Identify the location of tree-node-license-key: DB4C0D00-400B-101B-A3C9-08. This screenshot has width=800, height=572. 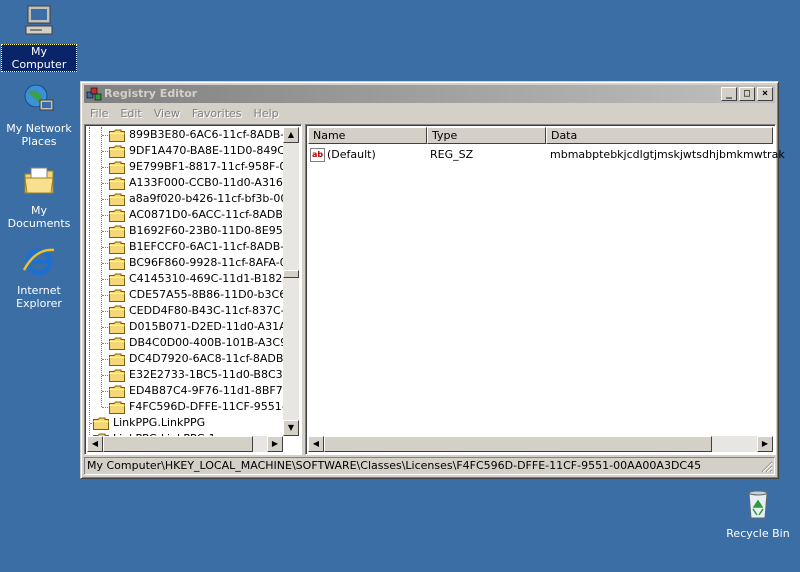
(196, 343).